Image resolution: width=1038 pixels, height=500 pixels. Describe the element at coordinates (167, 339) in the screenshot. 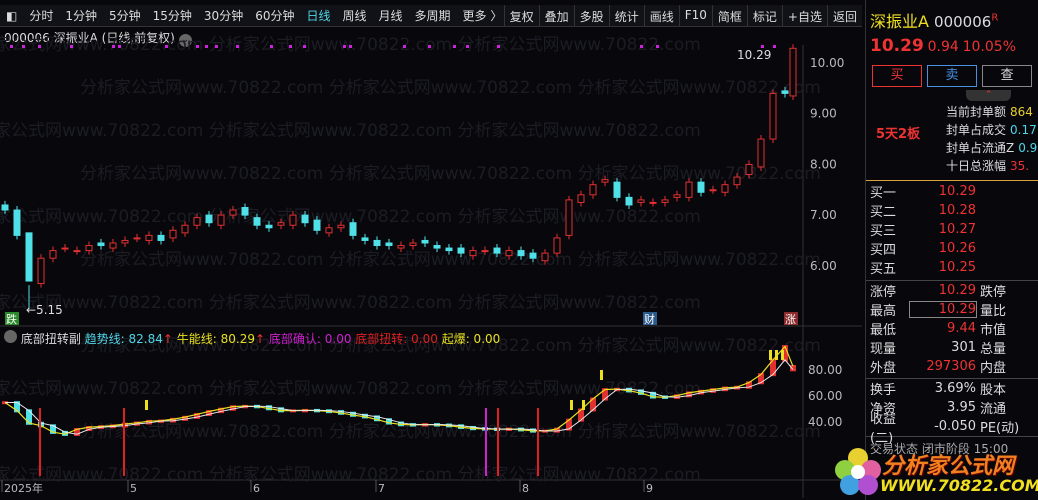

I see `up-arrow-icon: ↑` at that location.